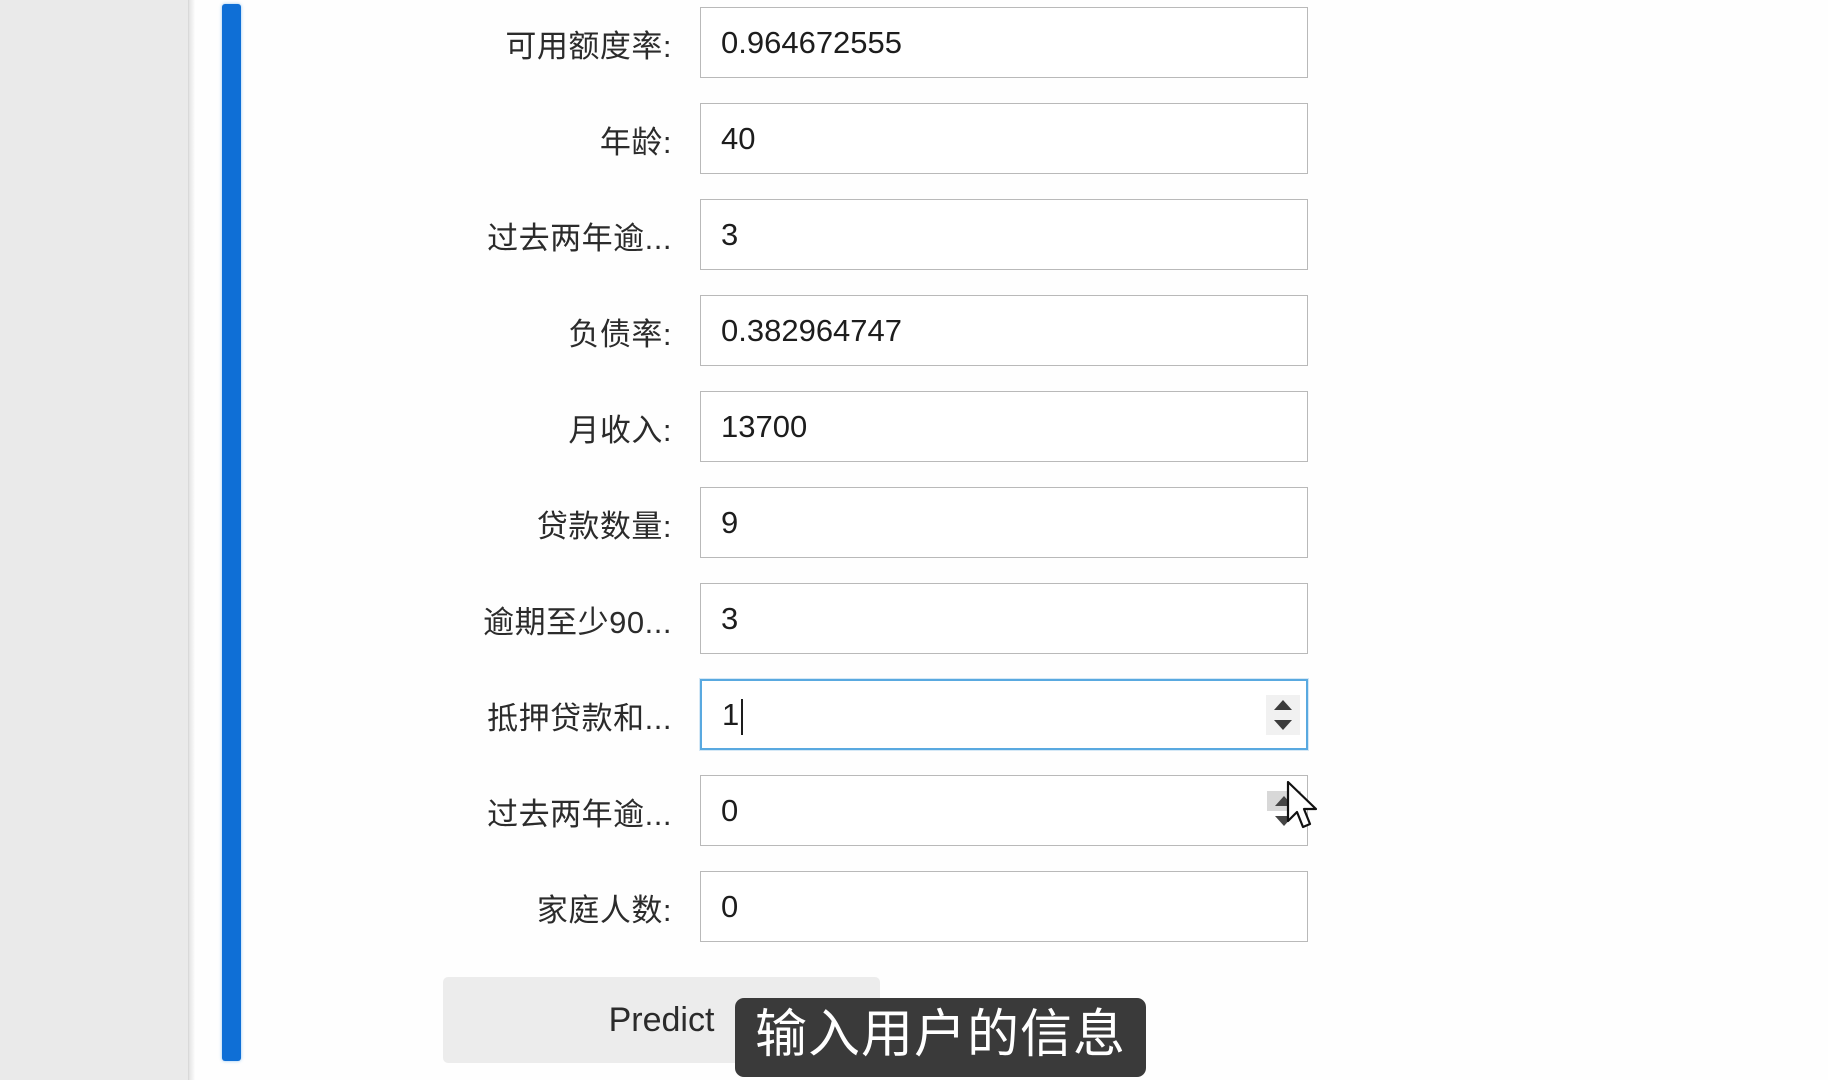 This screenshot has height=1080, width=1828. I want to click on field-value: 9, so click(730, 522).